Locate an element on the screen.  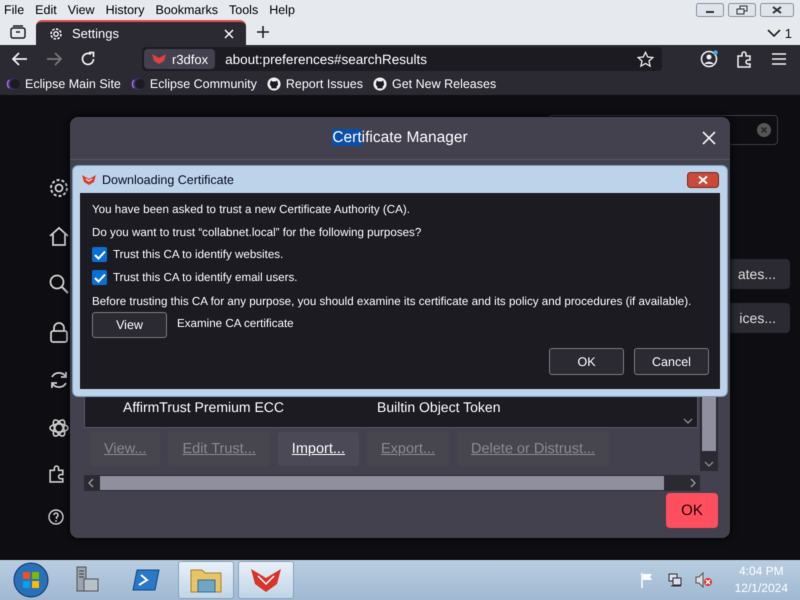
dialog-title: Certificate Manager is located at coordinates (400, 138).